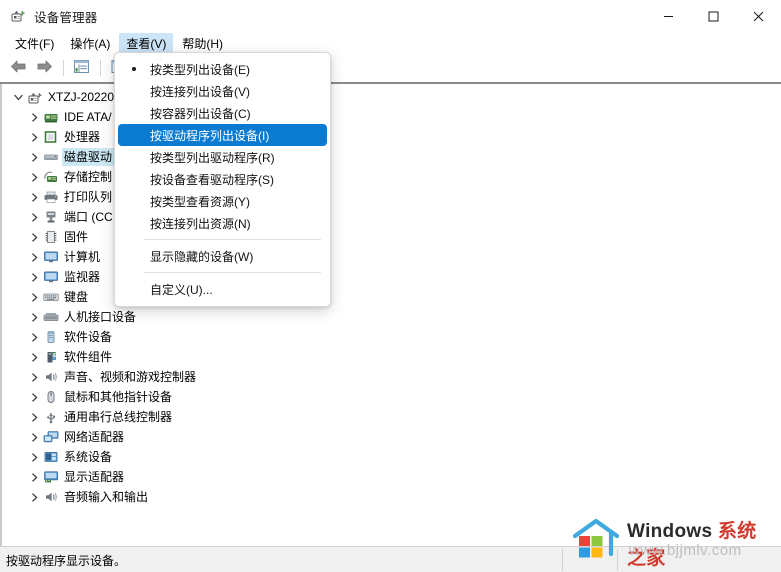 Image resolution: width=781 pixels, height=572 pixels. What do you see at coordinates (51, 477) in the screenshot?
I see `display-adapter-icon` at bounding box center [51, 477].